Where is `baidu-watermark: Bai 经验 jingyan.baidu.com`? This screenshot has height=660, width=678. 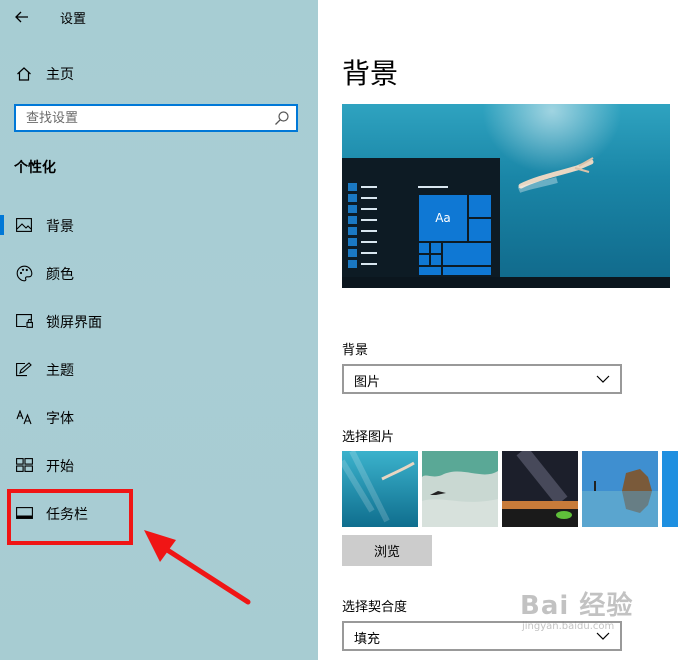 baidu-watermark: Bai 经验 jingyan.baidu.com is located at coordinates (581, 615).